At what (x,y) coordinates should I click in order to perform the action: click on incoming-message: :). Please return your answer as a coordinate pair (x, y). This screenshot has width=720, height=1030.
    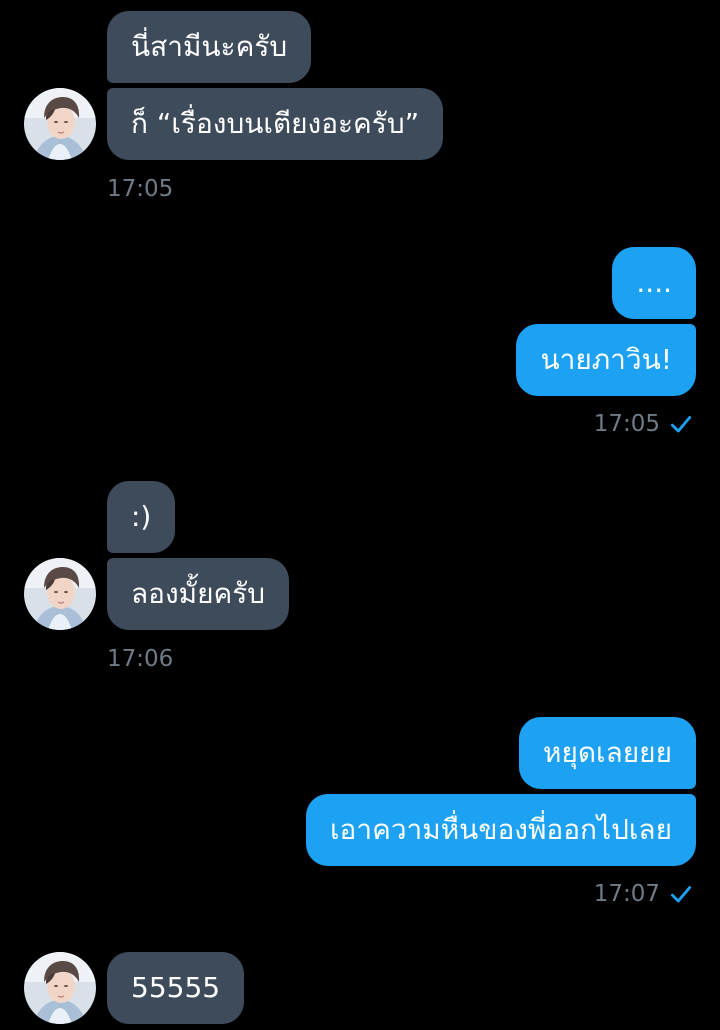
    Looking at the image, I should click on (141, 517).